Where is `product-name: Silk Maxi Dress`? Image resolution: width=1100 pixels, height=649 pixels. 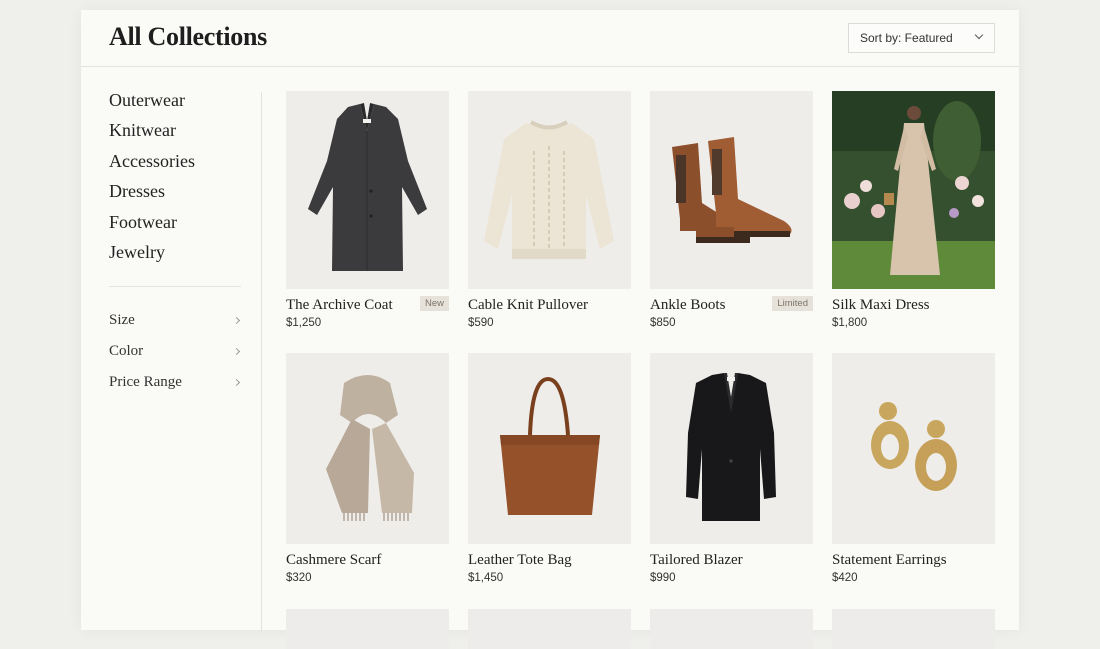
product-name: Silk Maxi Dress is located at coordinates (881, 305).